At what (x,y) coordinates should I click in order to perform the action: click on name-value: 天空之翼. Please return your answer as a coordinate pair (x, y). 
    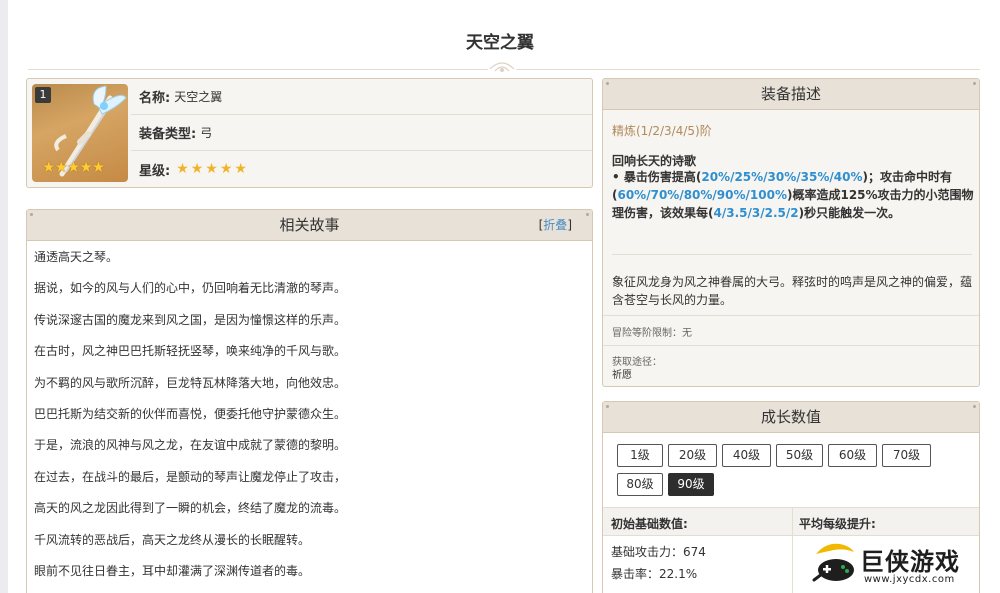
    Looking at the image, I should click on (198, 97).